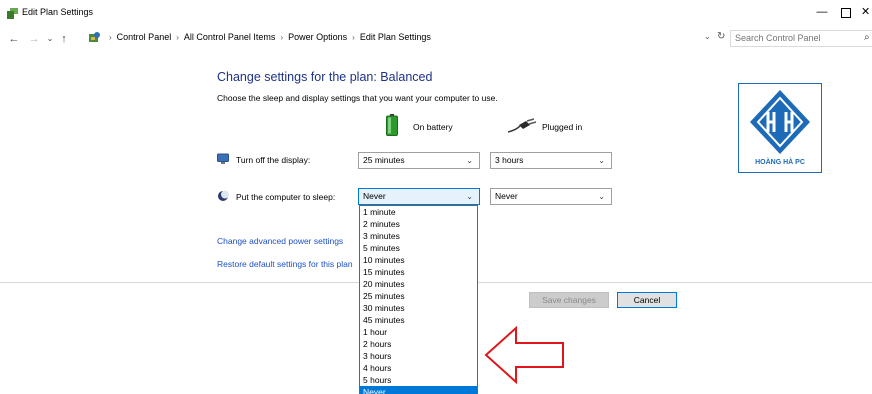  I want to click on dropdown-option: 2 hours, so click(418, 344).